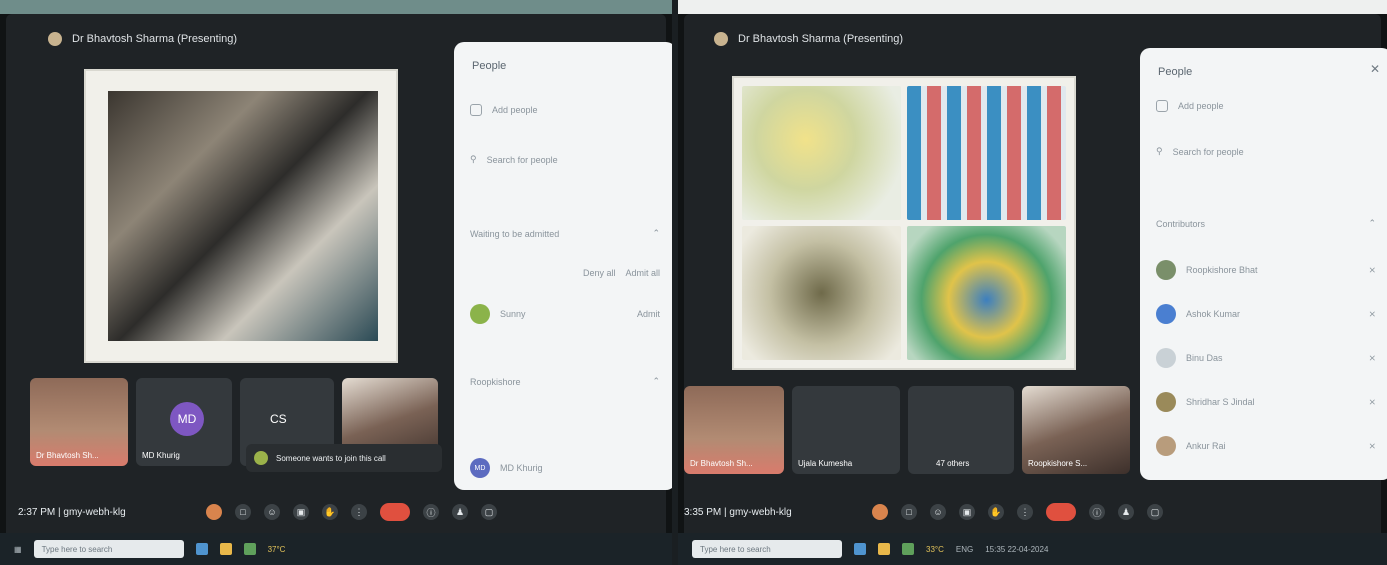  What do you see at coordinates (344, 458) in the screenshot?
I see `join-request-toast: Someone wants to join this call` at bounding box center [344, 458].